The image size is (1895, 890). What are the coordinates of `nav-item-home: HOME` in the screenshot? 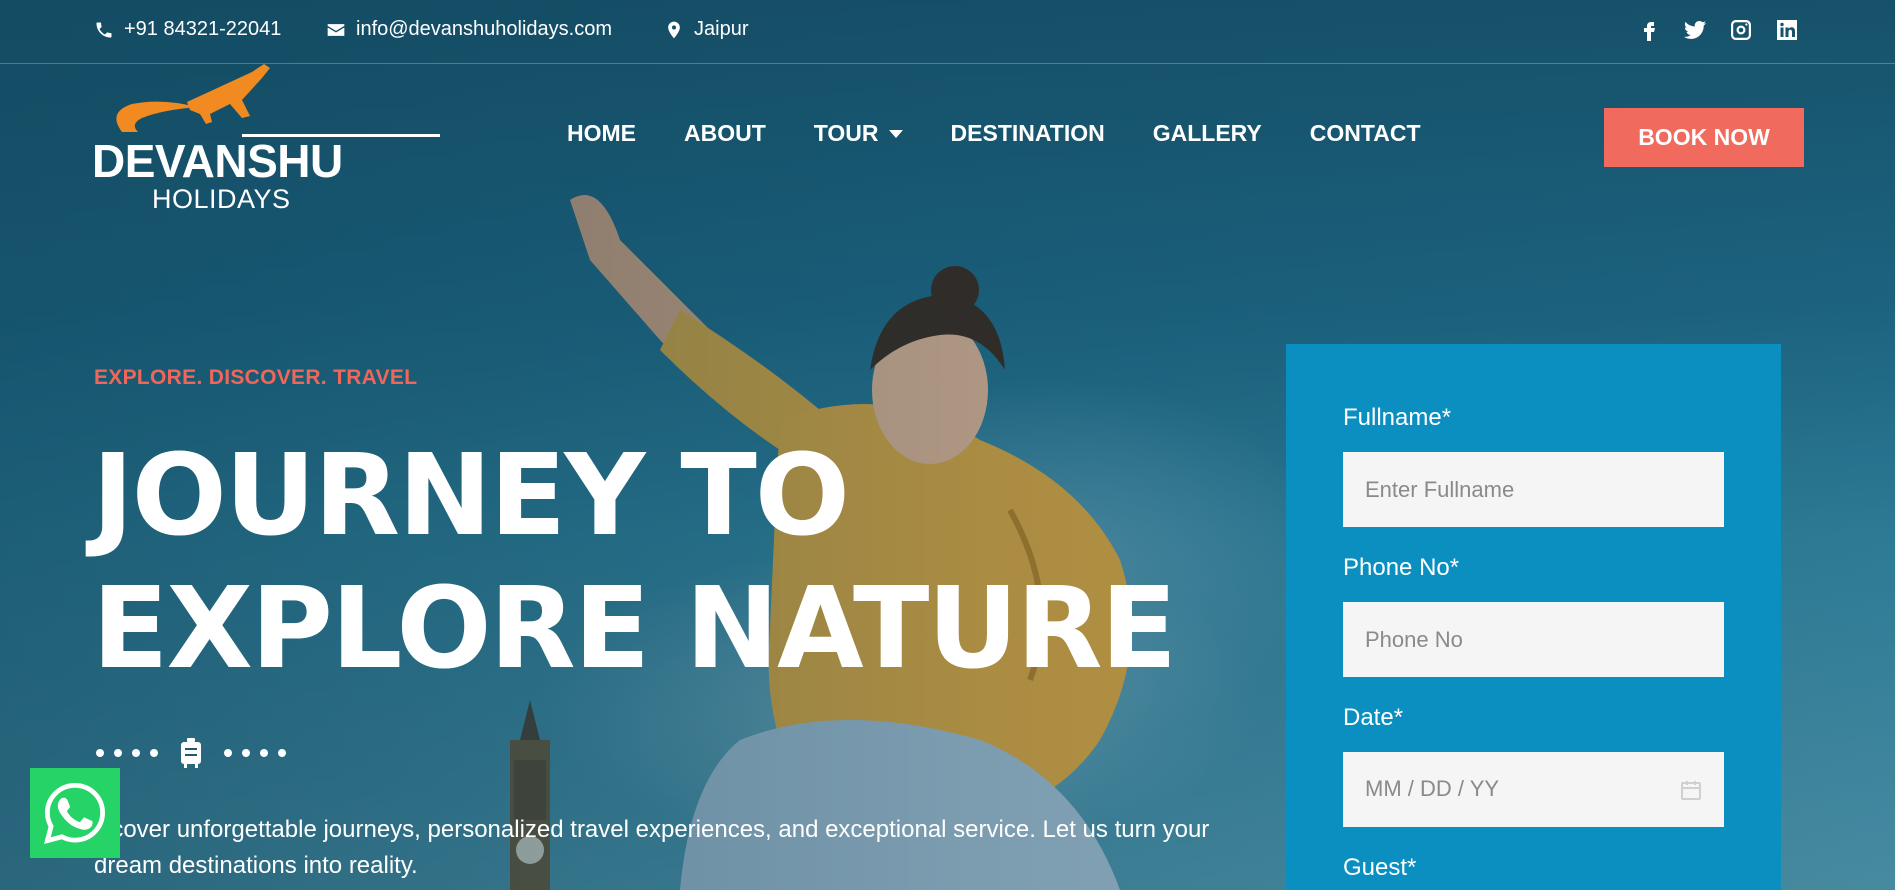 It's located at (601, 133).